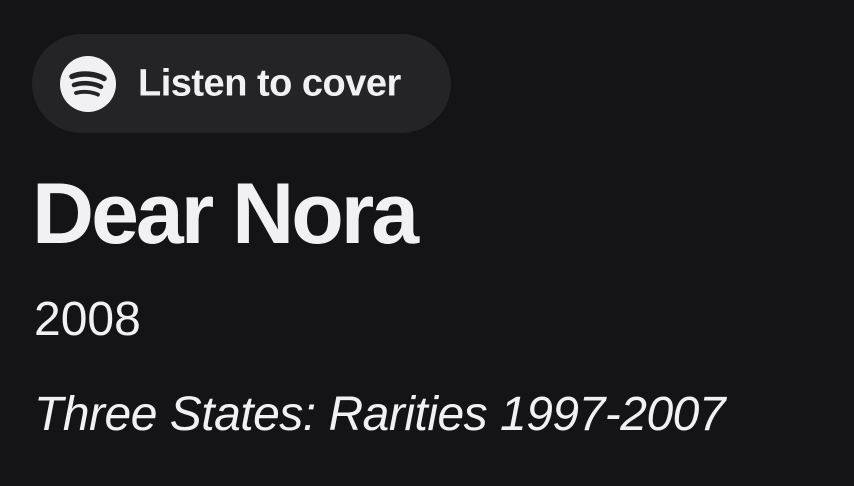 The width and height of the screenshot is (854, 486). What do you see at coordinates (225, 214) in the screenshot?
I see `song-title: Dear Nora` at bounding box center [225, 214].